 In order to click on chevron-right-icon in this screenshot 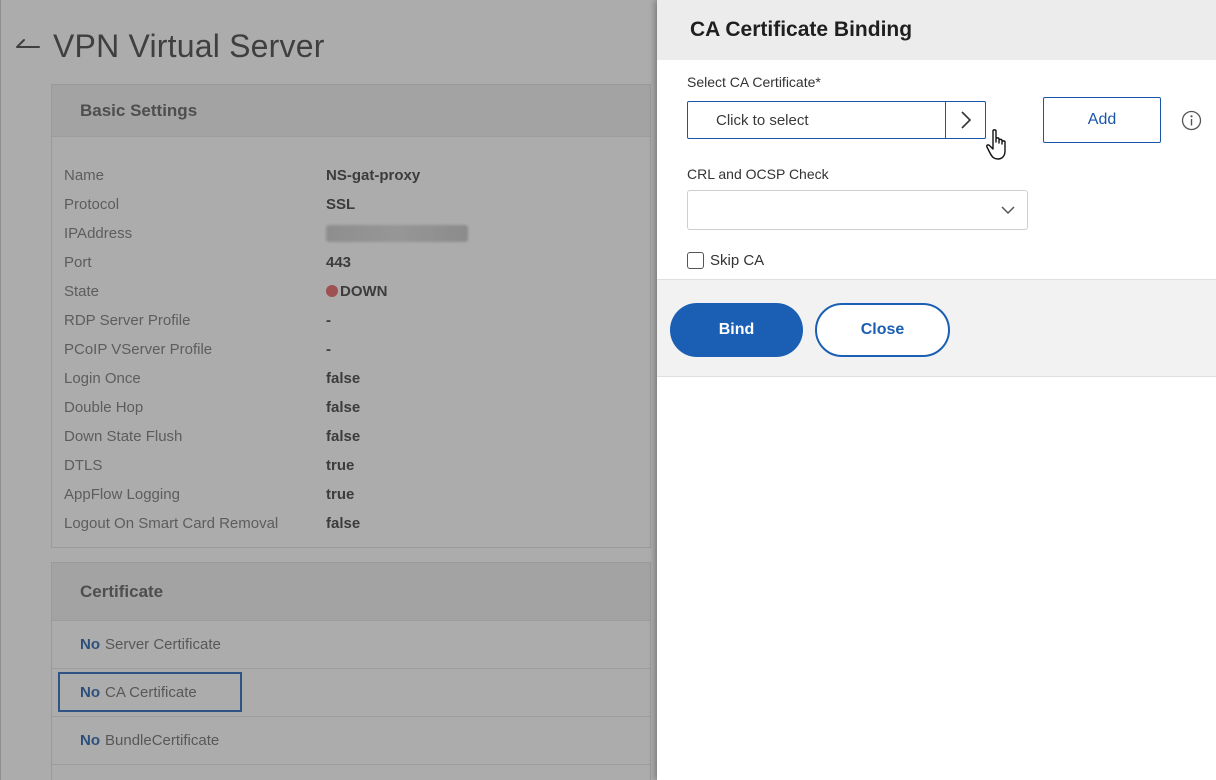, I will do `click(965, 120)`.